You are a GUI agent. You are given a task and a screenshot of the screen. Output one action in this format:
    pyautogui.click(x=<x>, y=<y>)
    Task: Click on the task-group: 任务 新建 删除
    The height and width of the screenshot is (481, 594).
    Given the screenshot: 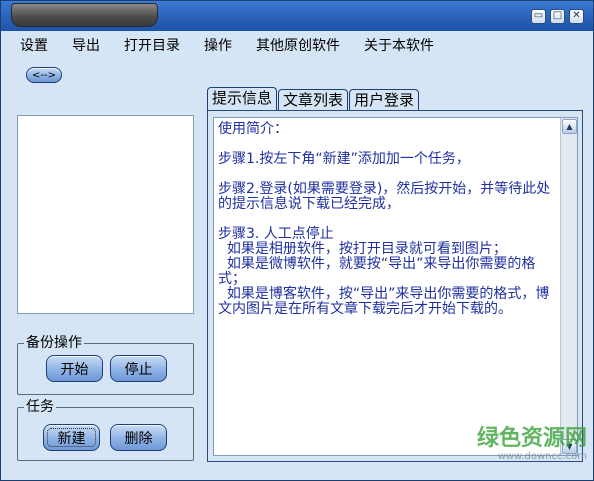 What is the action you would take?
    pyautogui.click(x=105, y=430)
    